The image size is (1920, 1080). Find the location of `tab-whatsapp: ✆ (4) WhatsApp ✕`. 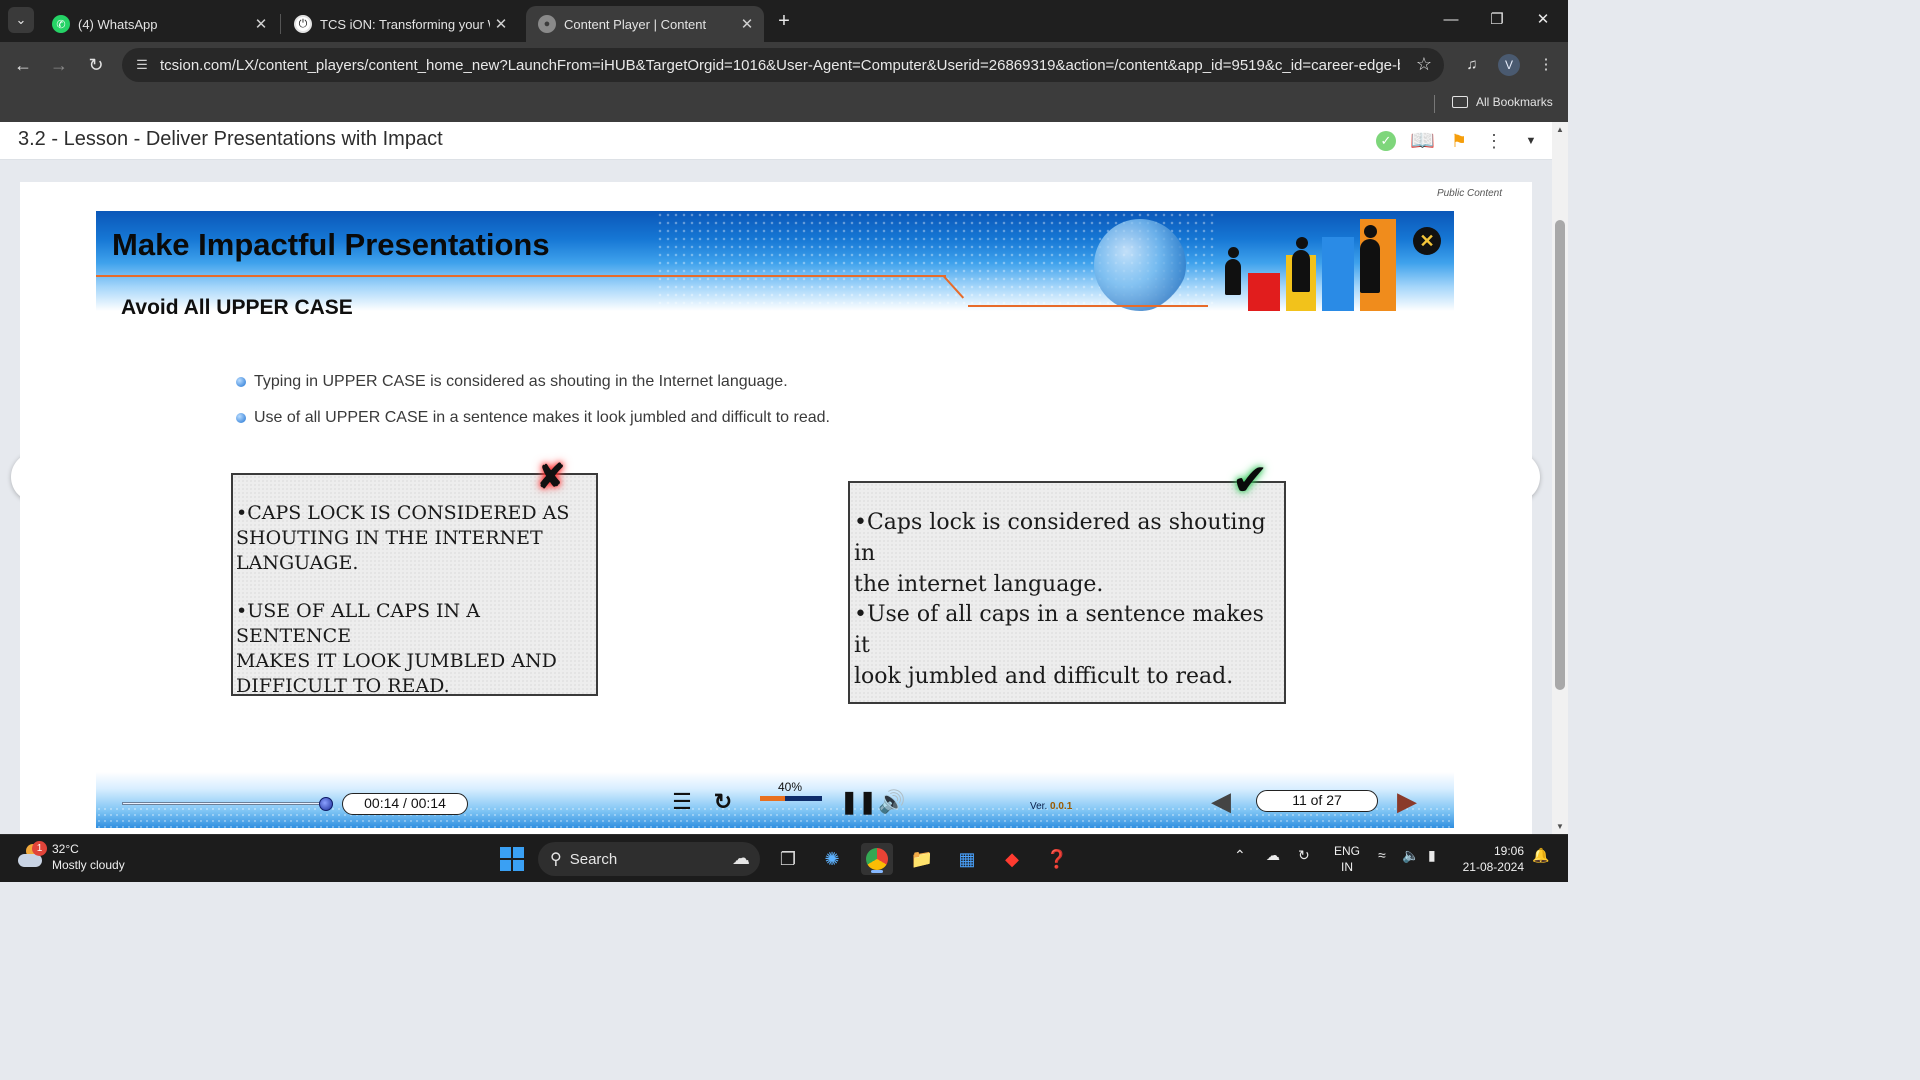

tab-whatsapp: ✆ (4) WhatsApp ✕ is located at coordinates (159, 24).